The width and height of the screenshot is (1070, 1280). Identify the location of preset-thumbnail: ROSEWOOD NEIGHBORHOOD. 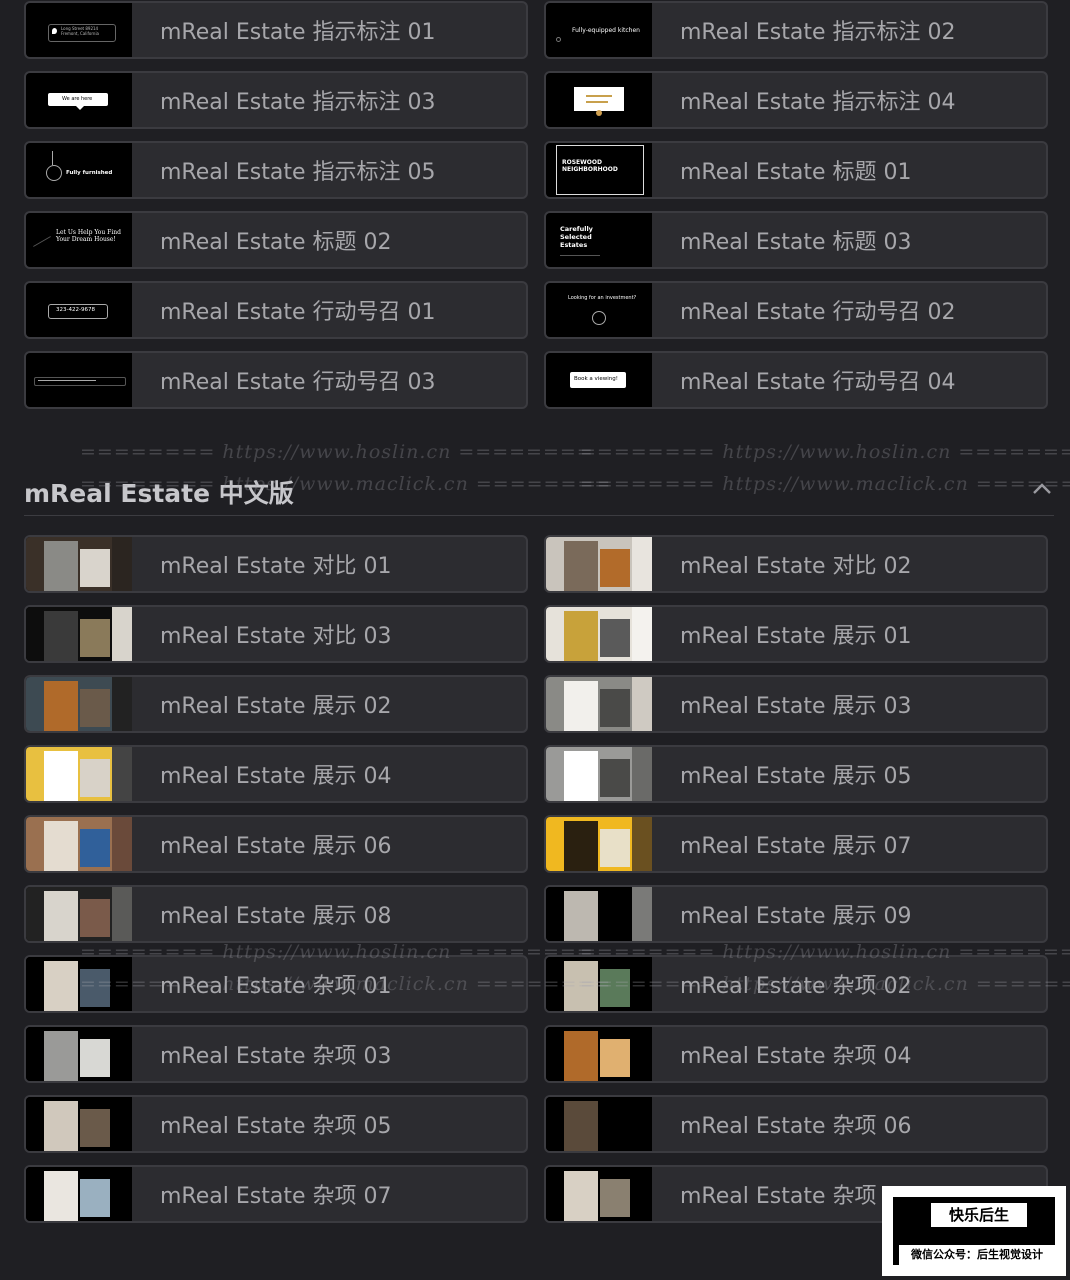
(599, 170).